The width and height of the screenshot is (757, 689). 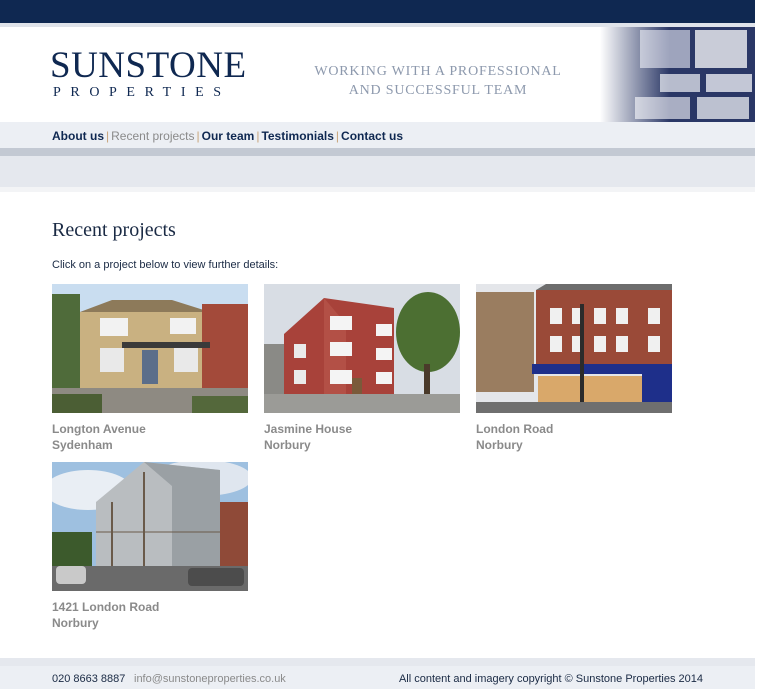 What do you see at coordinates (438, 71) in the screenshot?
I see `tagline-line-1: WORKING WITH A PROFESSIONAL` at bounding box center [438, 71].